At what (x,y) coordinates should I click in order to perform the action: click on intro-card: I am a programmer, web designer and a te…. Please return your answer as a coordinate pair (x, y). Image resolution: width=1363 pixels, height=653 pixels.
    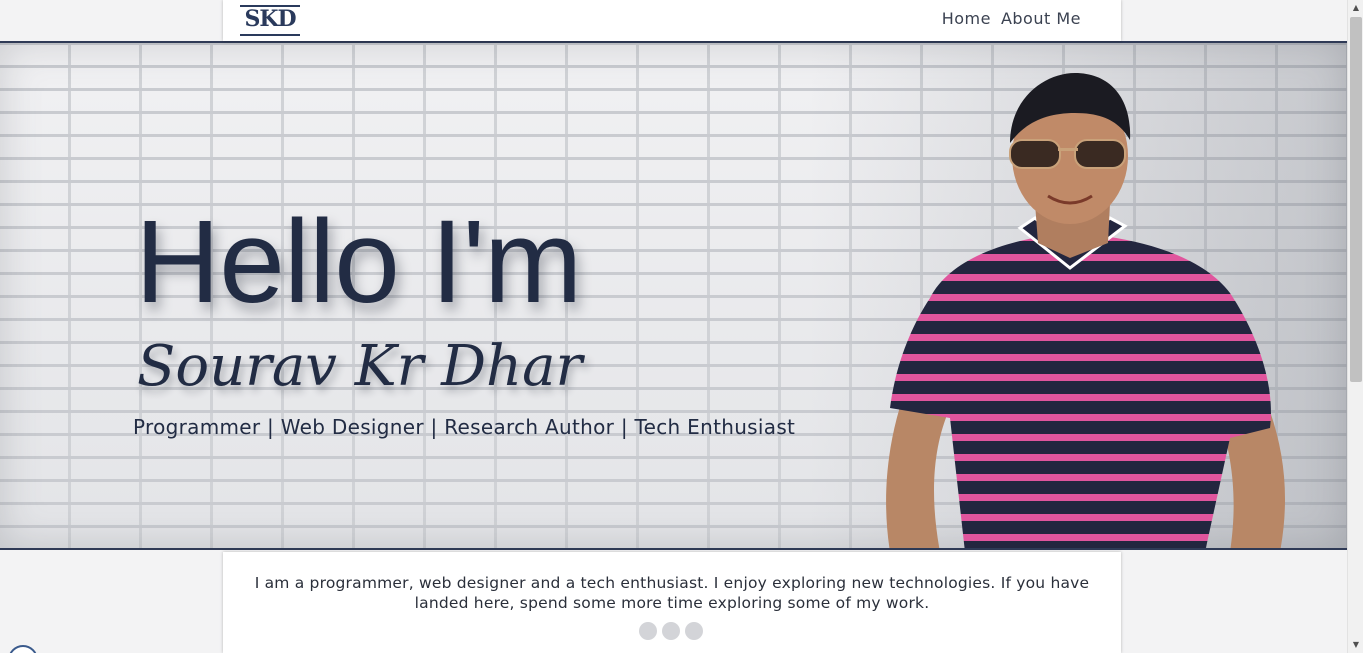
    Looking at the image, I should click on (672, 602).